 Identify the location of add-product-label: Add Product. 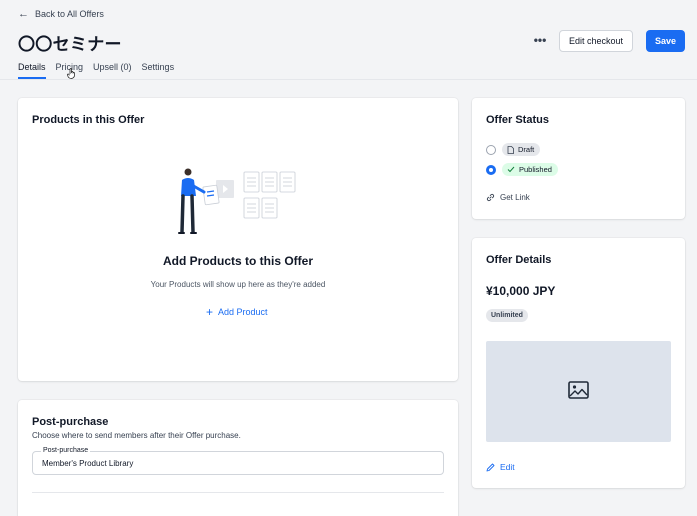
(243, 312).